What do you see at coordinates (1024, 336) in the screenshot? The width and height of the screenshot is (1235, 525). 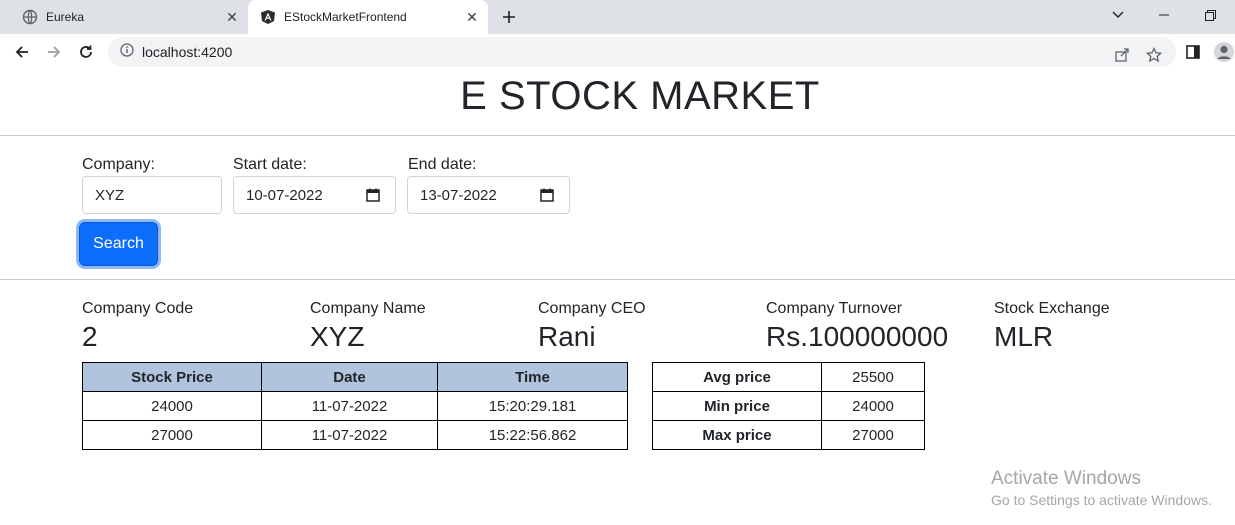 I see `stock-exchange-value: MLR` at bounding box center [1024, 336].